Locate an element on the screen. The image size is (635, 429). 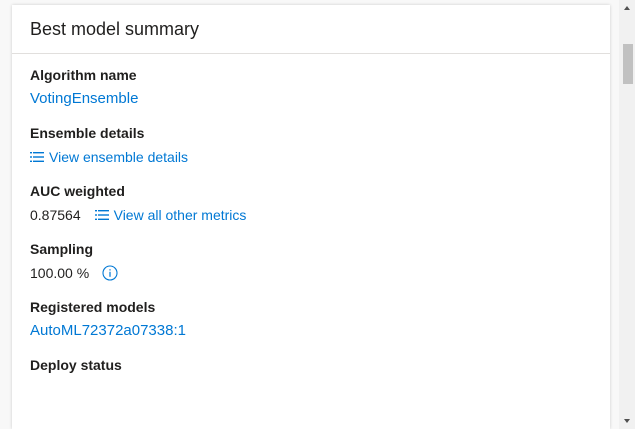
view-all-metrics-link: View all other metrics is located at coordinates (170, 215).